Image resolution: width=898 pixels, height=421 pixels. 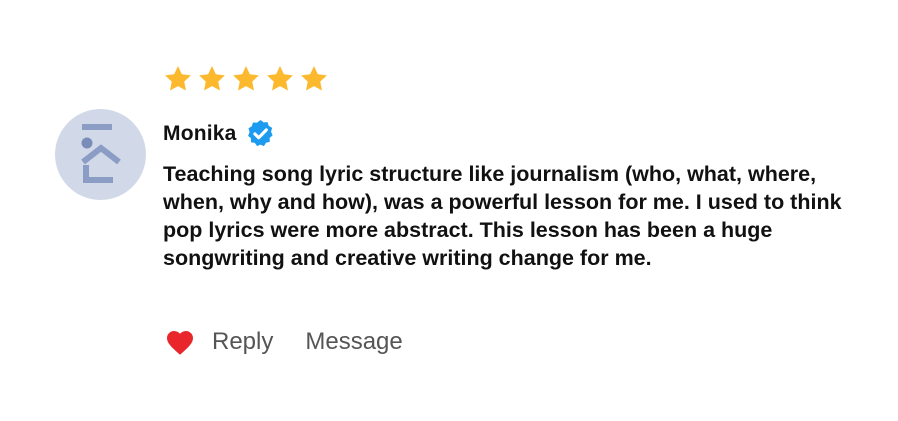 I want to click on logo-placeholder-icon, so click(x=101, y=153).